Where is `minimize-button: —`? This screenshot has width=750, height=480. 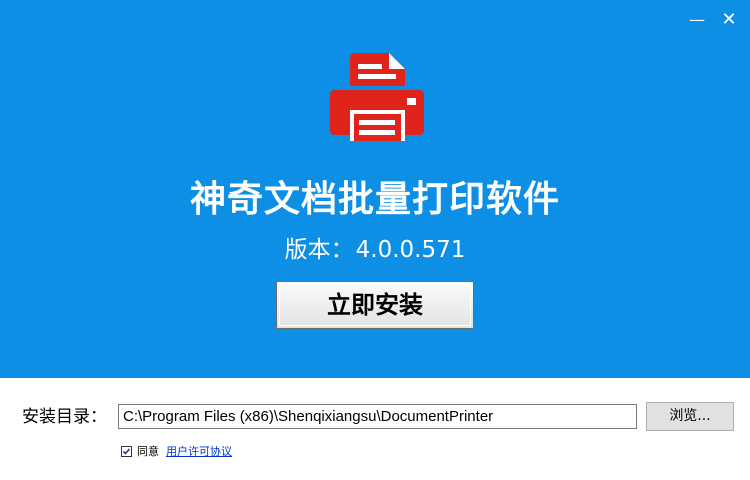 minimize-button: — is located at coordinates (697, 20).